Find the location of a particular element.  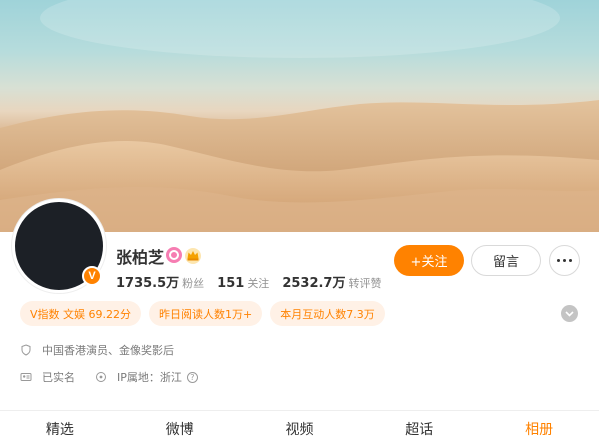

tag-v-index: V指数 文娱 69.22分 is located at coordinates (81, 313).